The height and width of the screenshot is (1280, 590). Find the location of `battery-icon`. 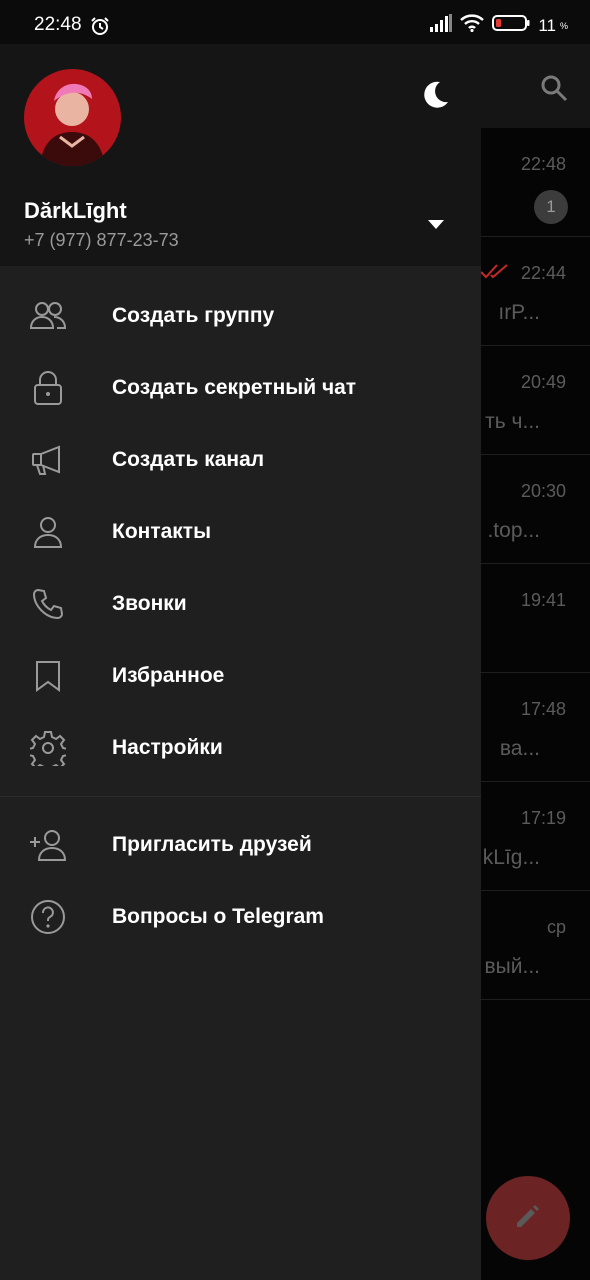

battery-icon is located at coordinates (511, 25).